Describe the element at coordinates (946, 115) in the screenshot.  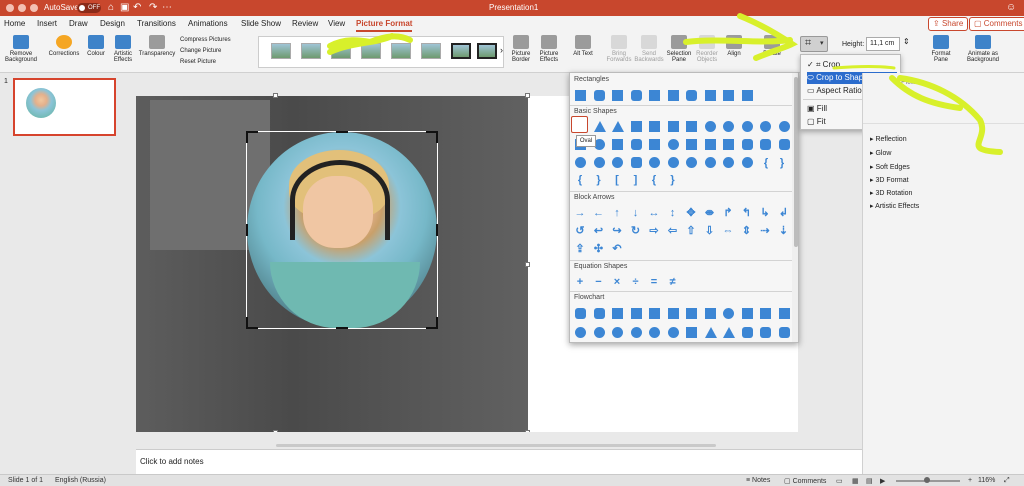
I see `marker-stroke-arrow-right` at that location.